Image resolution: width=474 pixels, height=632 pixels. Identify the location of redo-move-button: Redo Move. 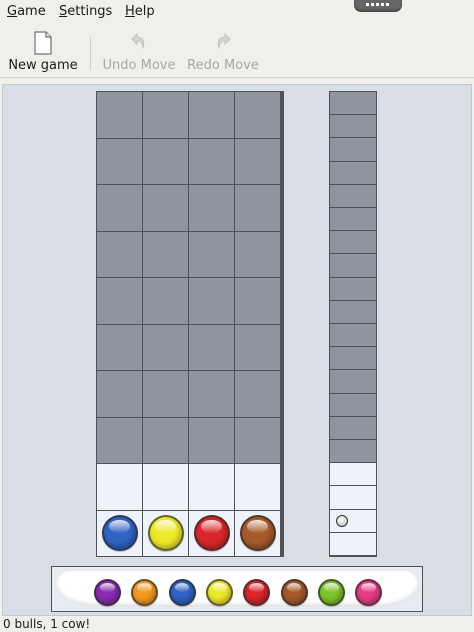
(223, 50).